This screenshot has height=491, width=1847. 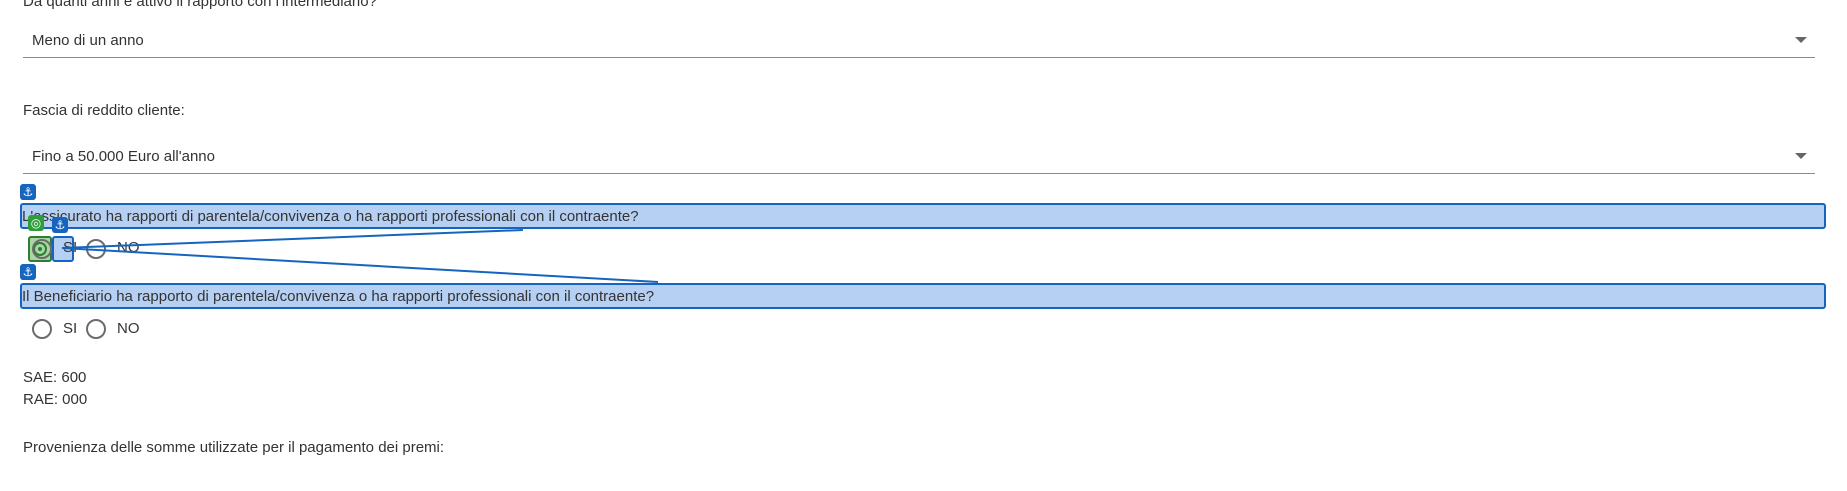 What do you see at coordinates (96, 249) in the screenshot?
I see `insured-radio-no` at bounding box center [96, 249].